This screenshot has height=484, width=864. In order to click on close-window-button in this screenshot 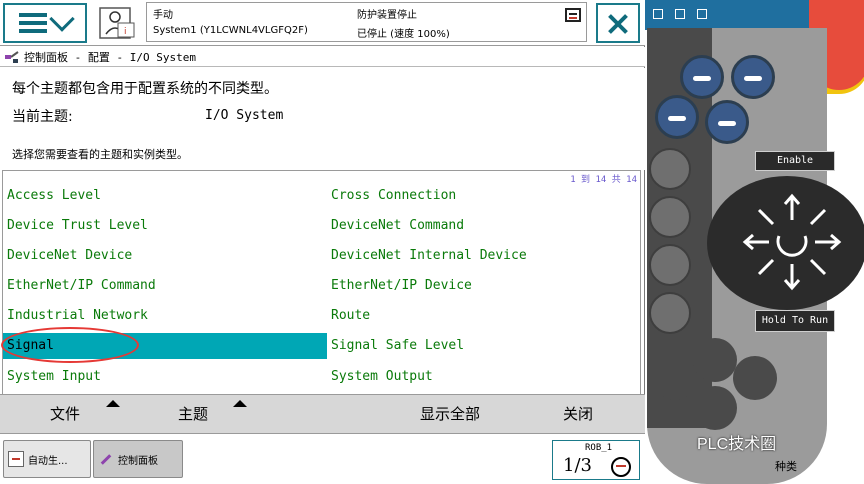, I will do `click(618, 23)`.